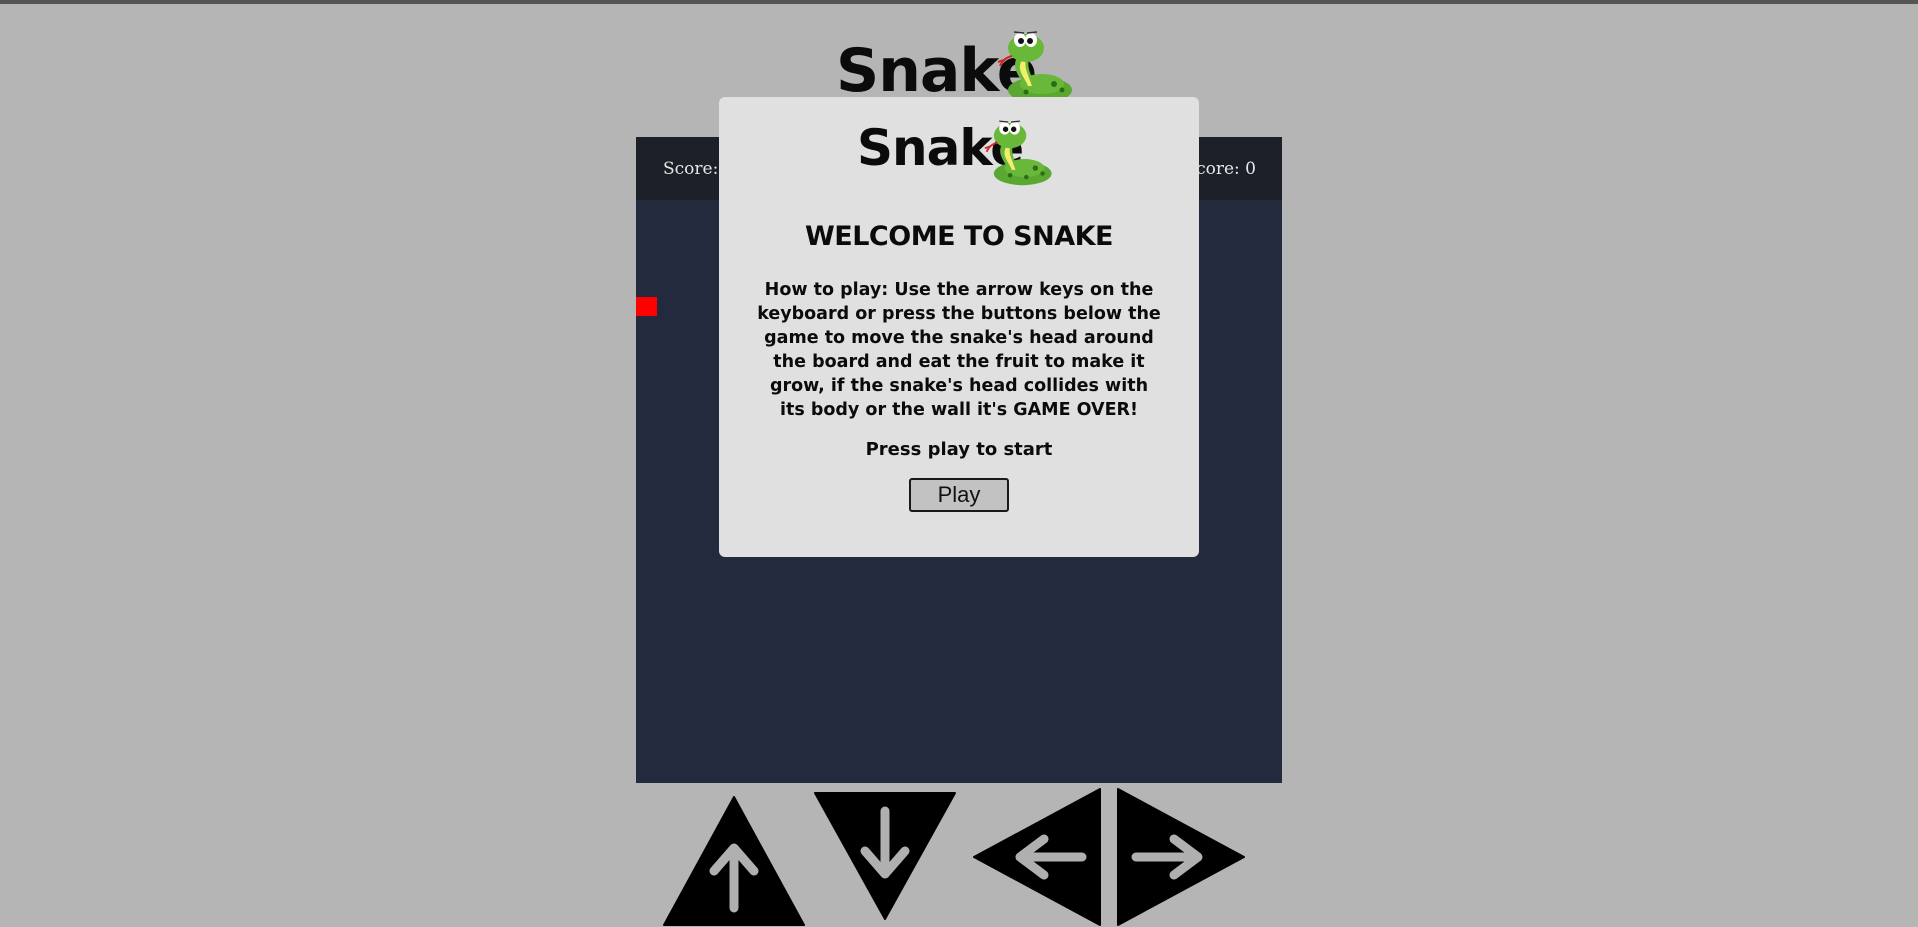 This screenshot has width=1918, height=927. I want to click on arrow-up-icon, so click(734, 861).